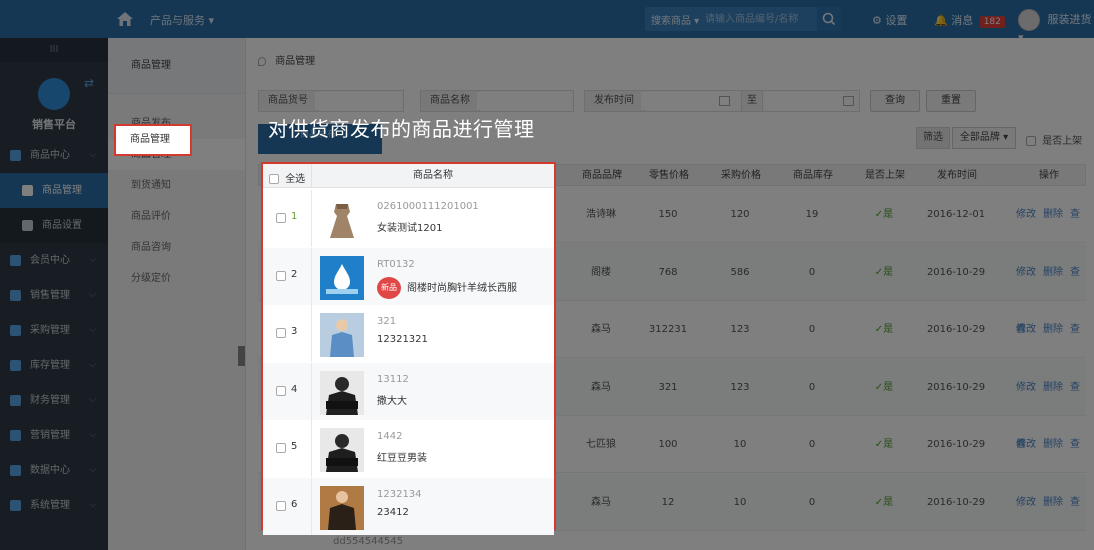  What do you see at coordinates (294, 389) in the screenshot?
I see `row-index: 4` at bounding box center [294, 389].